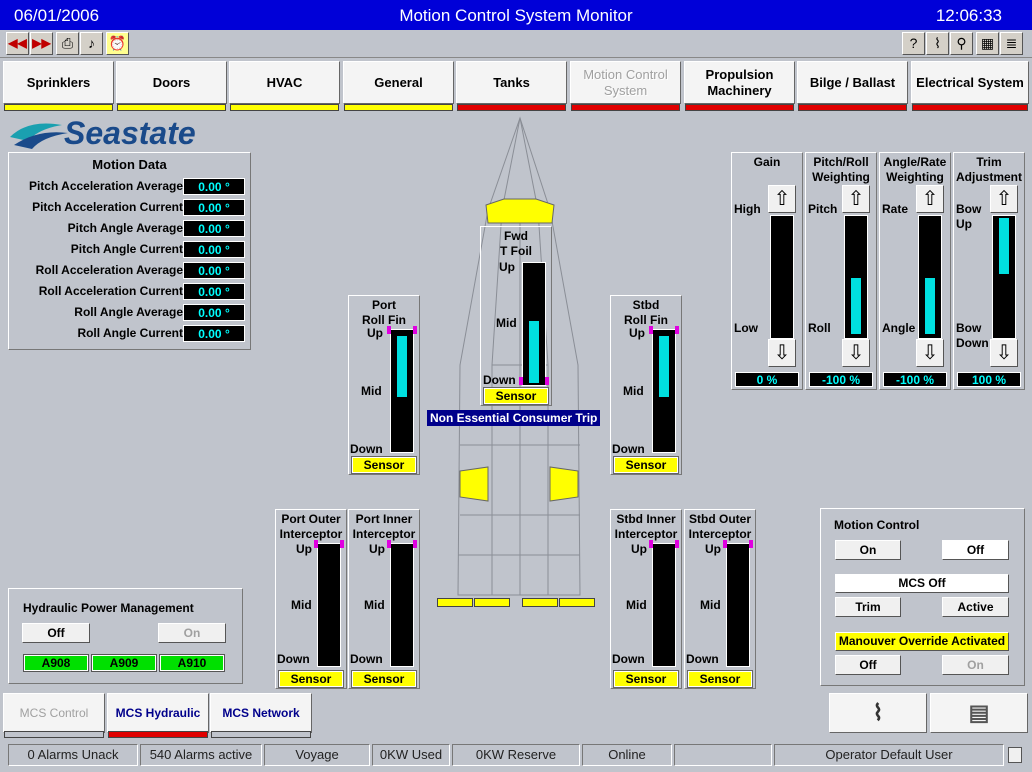 This screenshot has height=772, width=1032. I want to click on magnifier-icon: ⚲, so click(961, 43).